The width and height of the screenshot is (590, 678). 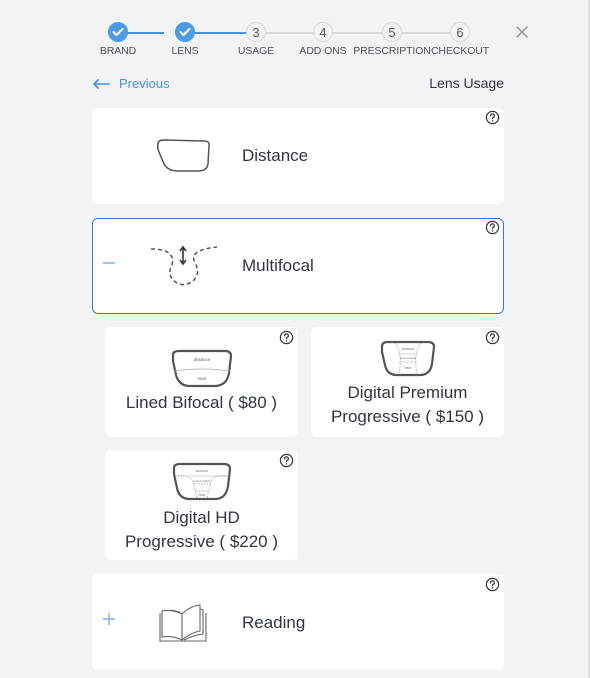 What do you see at coordinates (144, 83) in the screenshot?
I see `previous-label: Previous` at bounding box center [144, 83].